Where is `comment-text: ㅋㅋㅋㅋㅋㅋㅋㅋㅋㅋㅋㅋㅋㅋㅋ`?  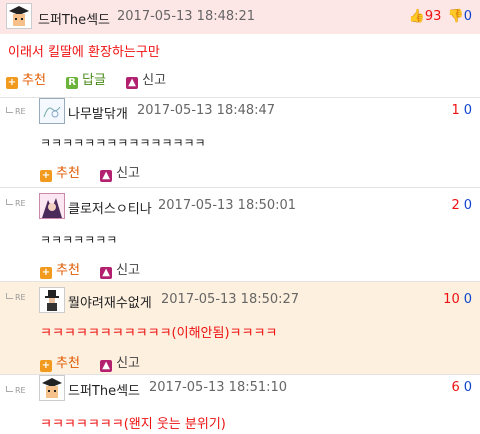 comment-text: ㅋㅋㅋㅋㅋㅋㅋㅋㅋㅋㅋㅋㅋㅋㅋ is located at coordinates (123, 143).